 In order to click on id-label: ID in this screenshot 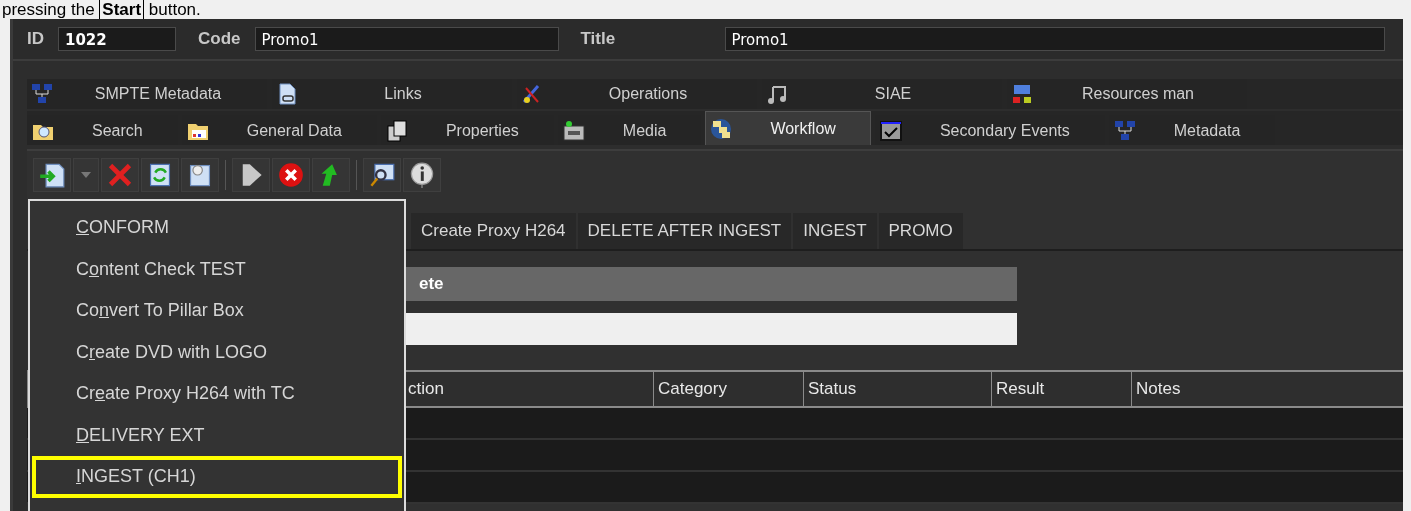, I will do `click(35, 39)`.